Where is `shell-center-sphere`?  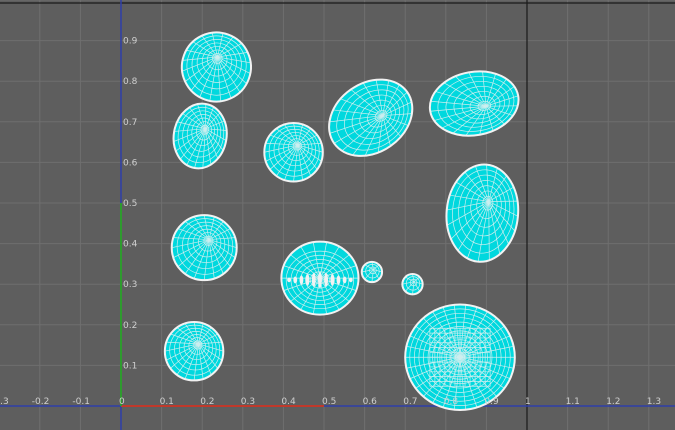
shell-center-sphere is located at coordinates (320, 278).